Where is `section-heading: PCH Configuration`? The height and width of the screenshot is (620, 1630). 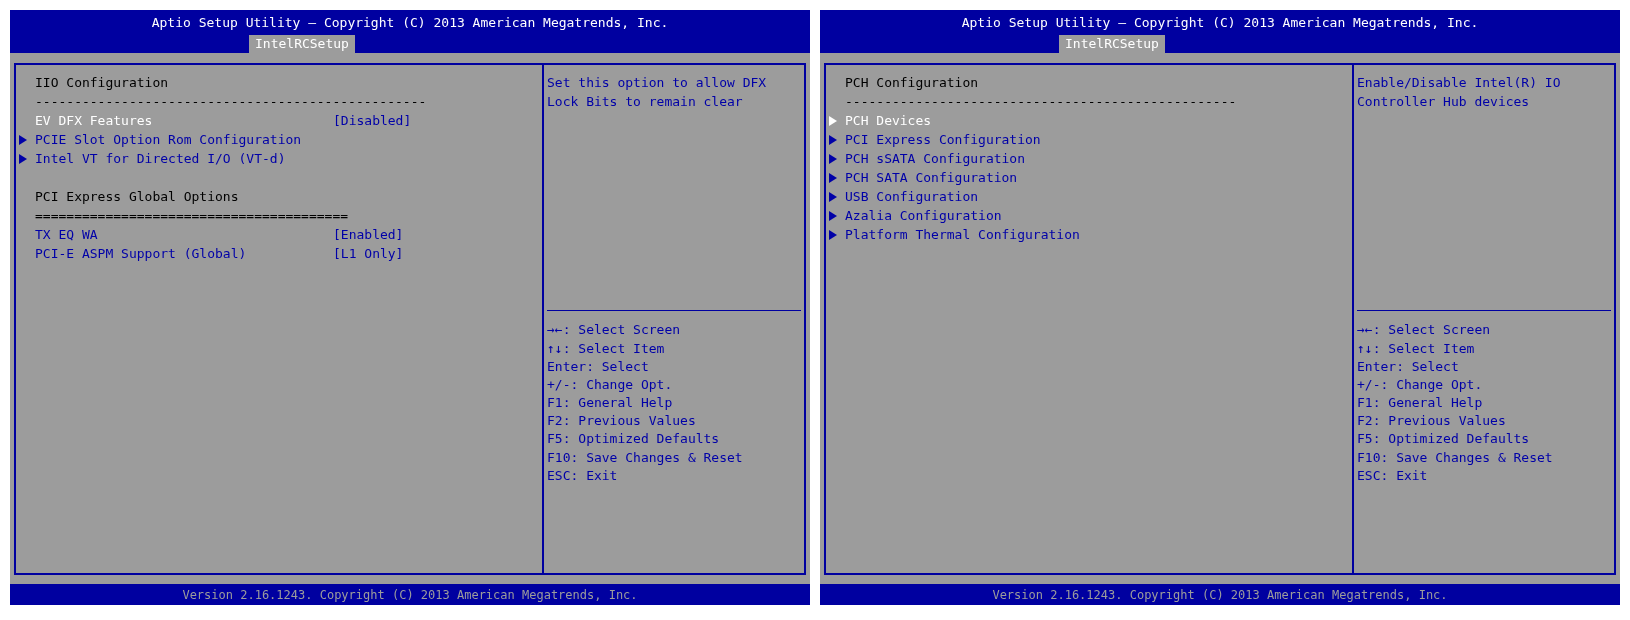
section-heading: PCH Configuration is located at coordinates (912, 82).